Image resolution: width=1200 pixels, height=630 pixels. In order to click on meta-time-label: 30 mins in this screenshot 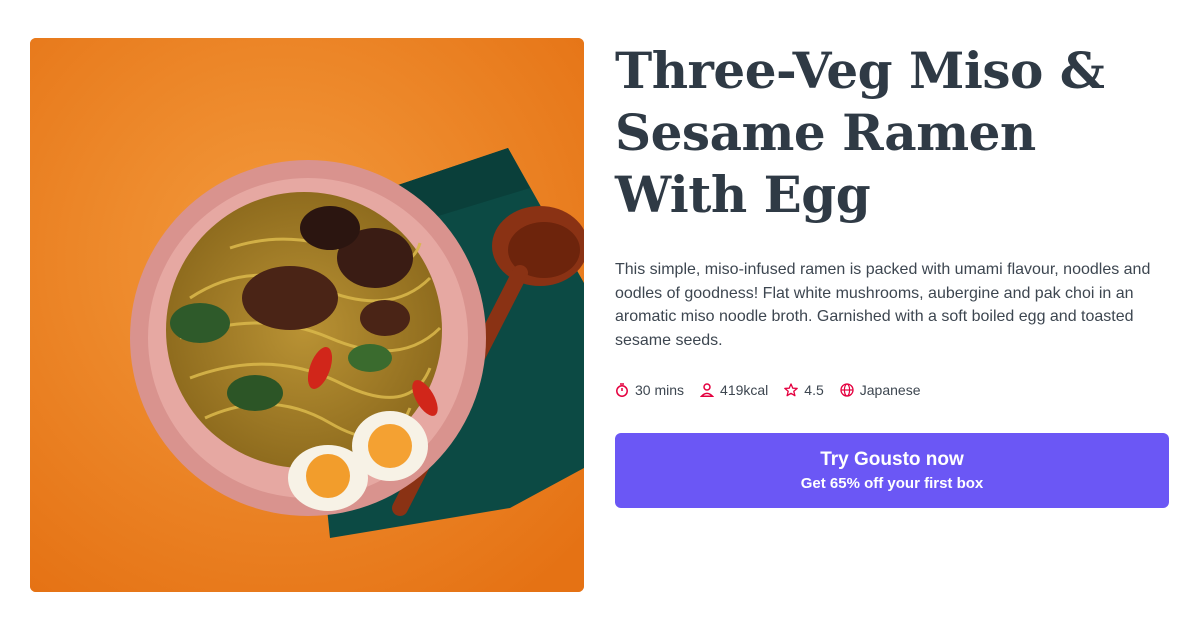, I will do `click(660, 390)`.